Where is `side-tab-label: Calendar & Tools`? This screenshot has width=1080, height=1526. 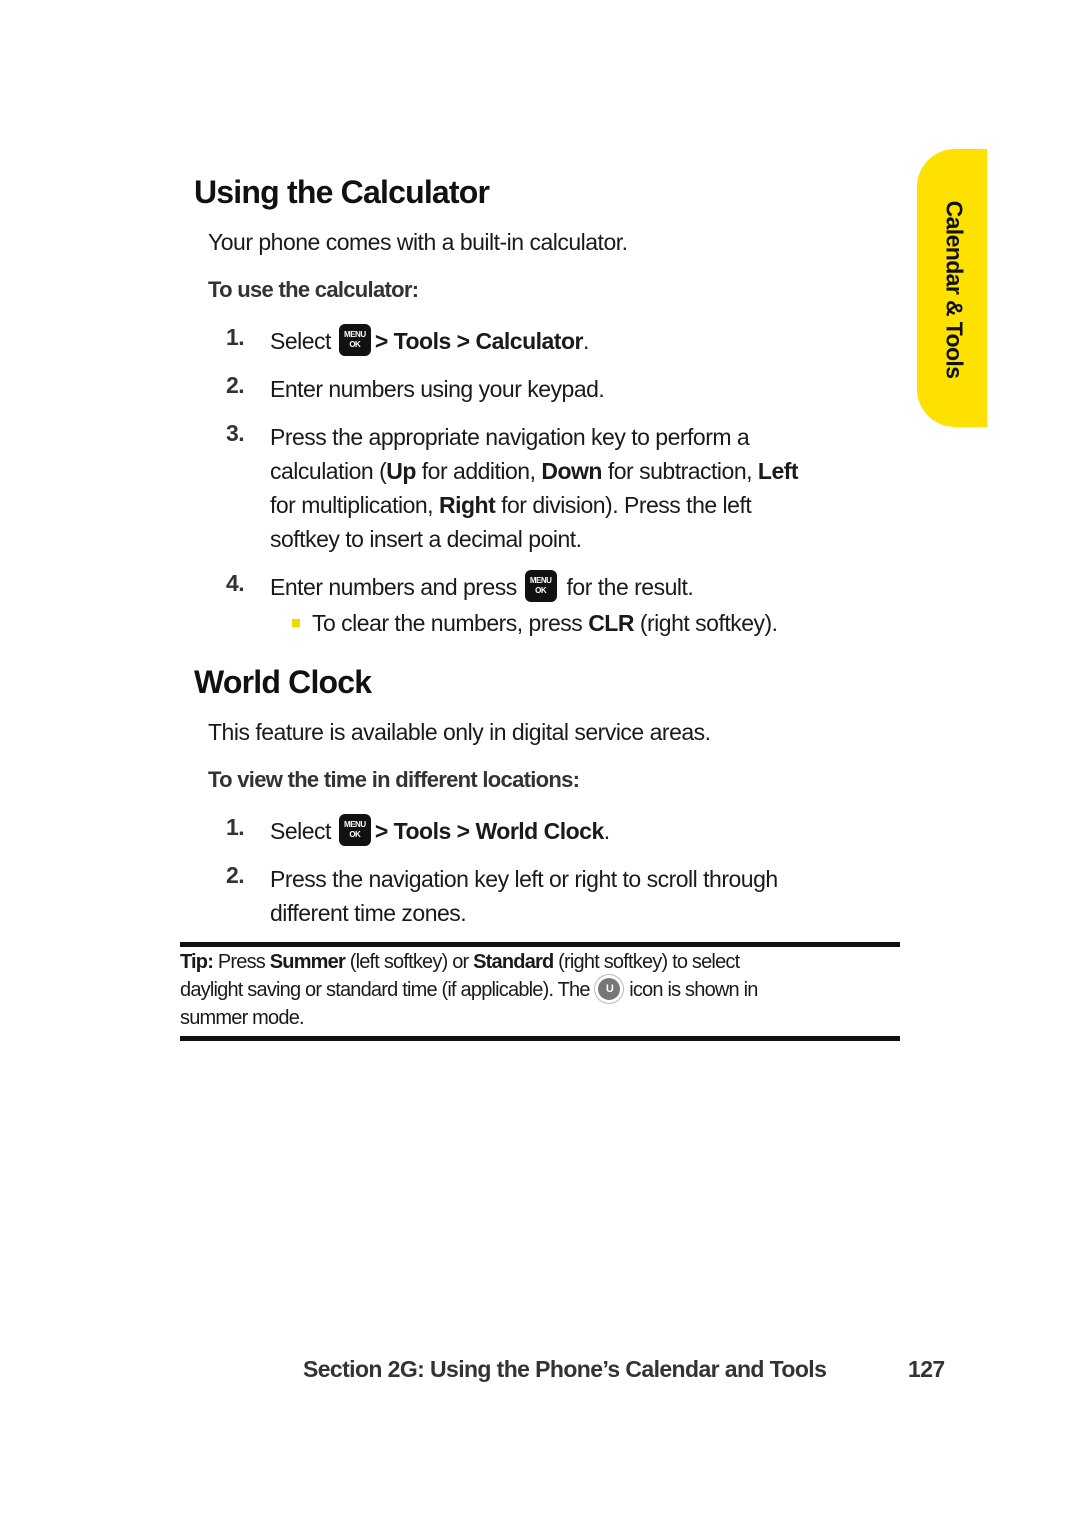
side-tab-label: Calendar & Tools is located at coordinates (954, 289).